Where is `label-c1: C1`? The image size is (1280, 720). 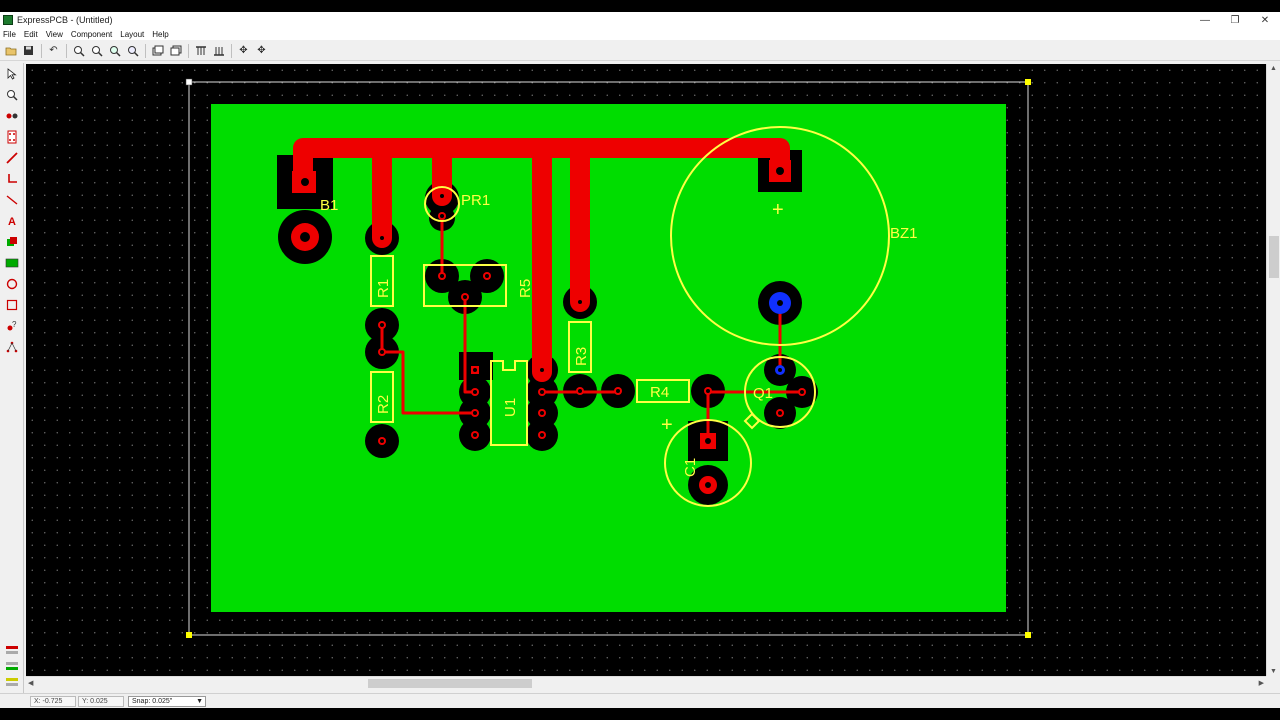
label-c1: C1 is located at coordinates (690, 467).